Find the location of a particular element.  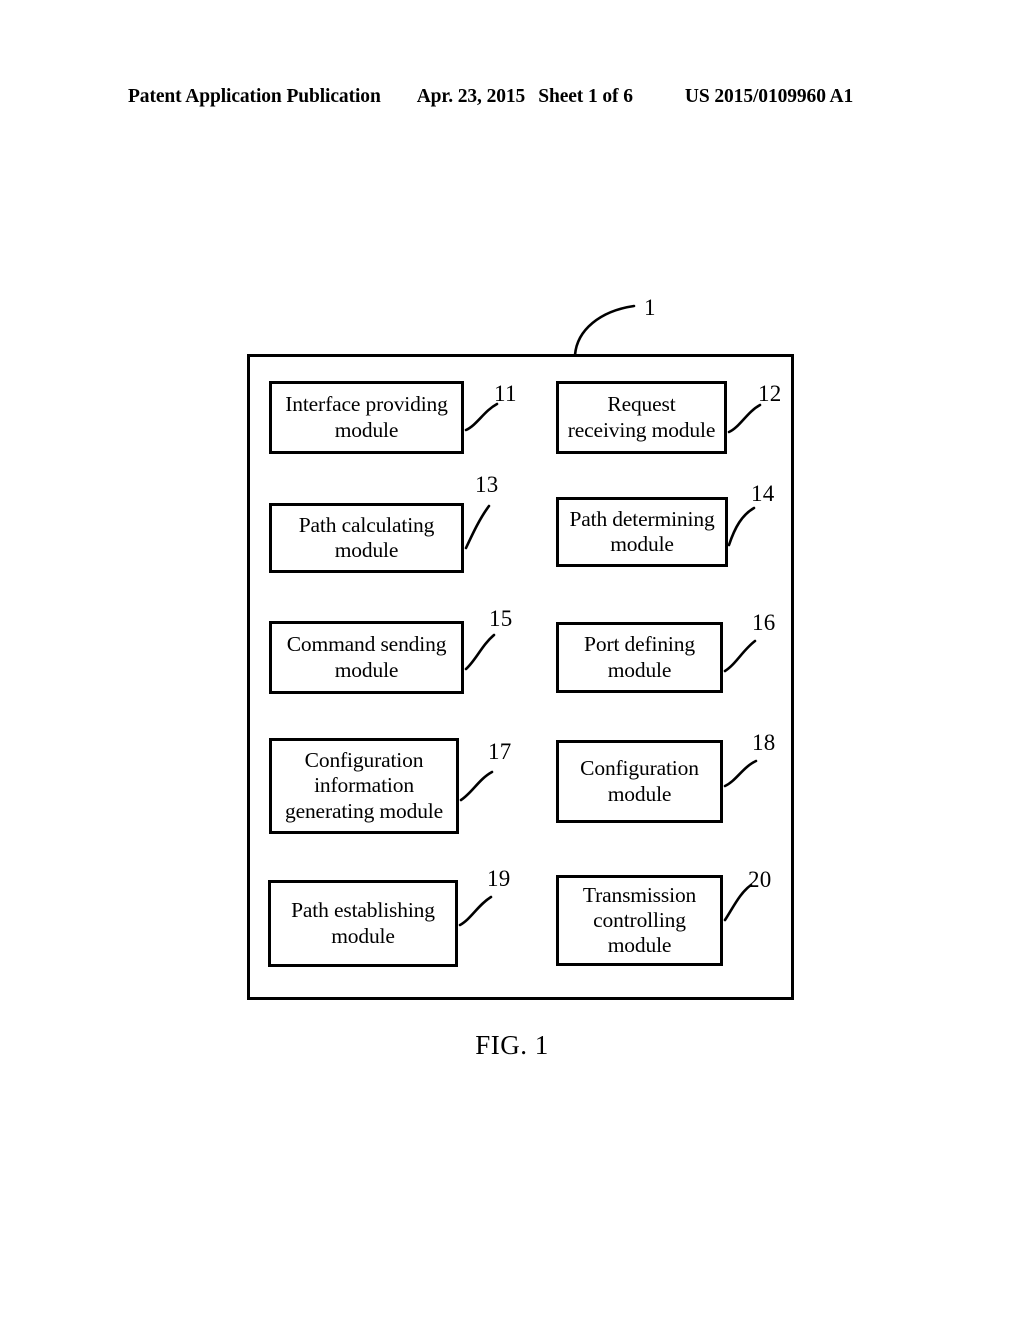

module-label-configuration: Configuration module is located at coordinates (639, 781).